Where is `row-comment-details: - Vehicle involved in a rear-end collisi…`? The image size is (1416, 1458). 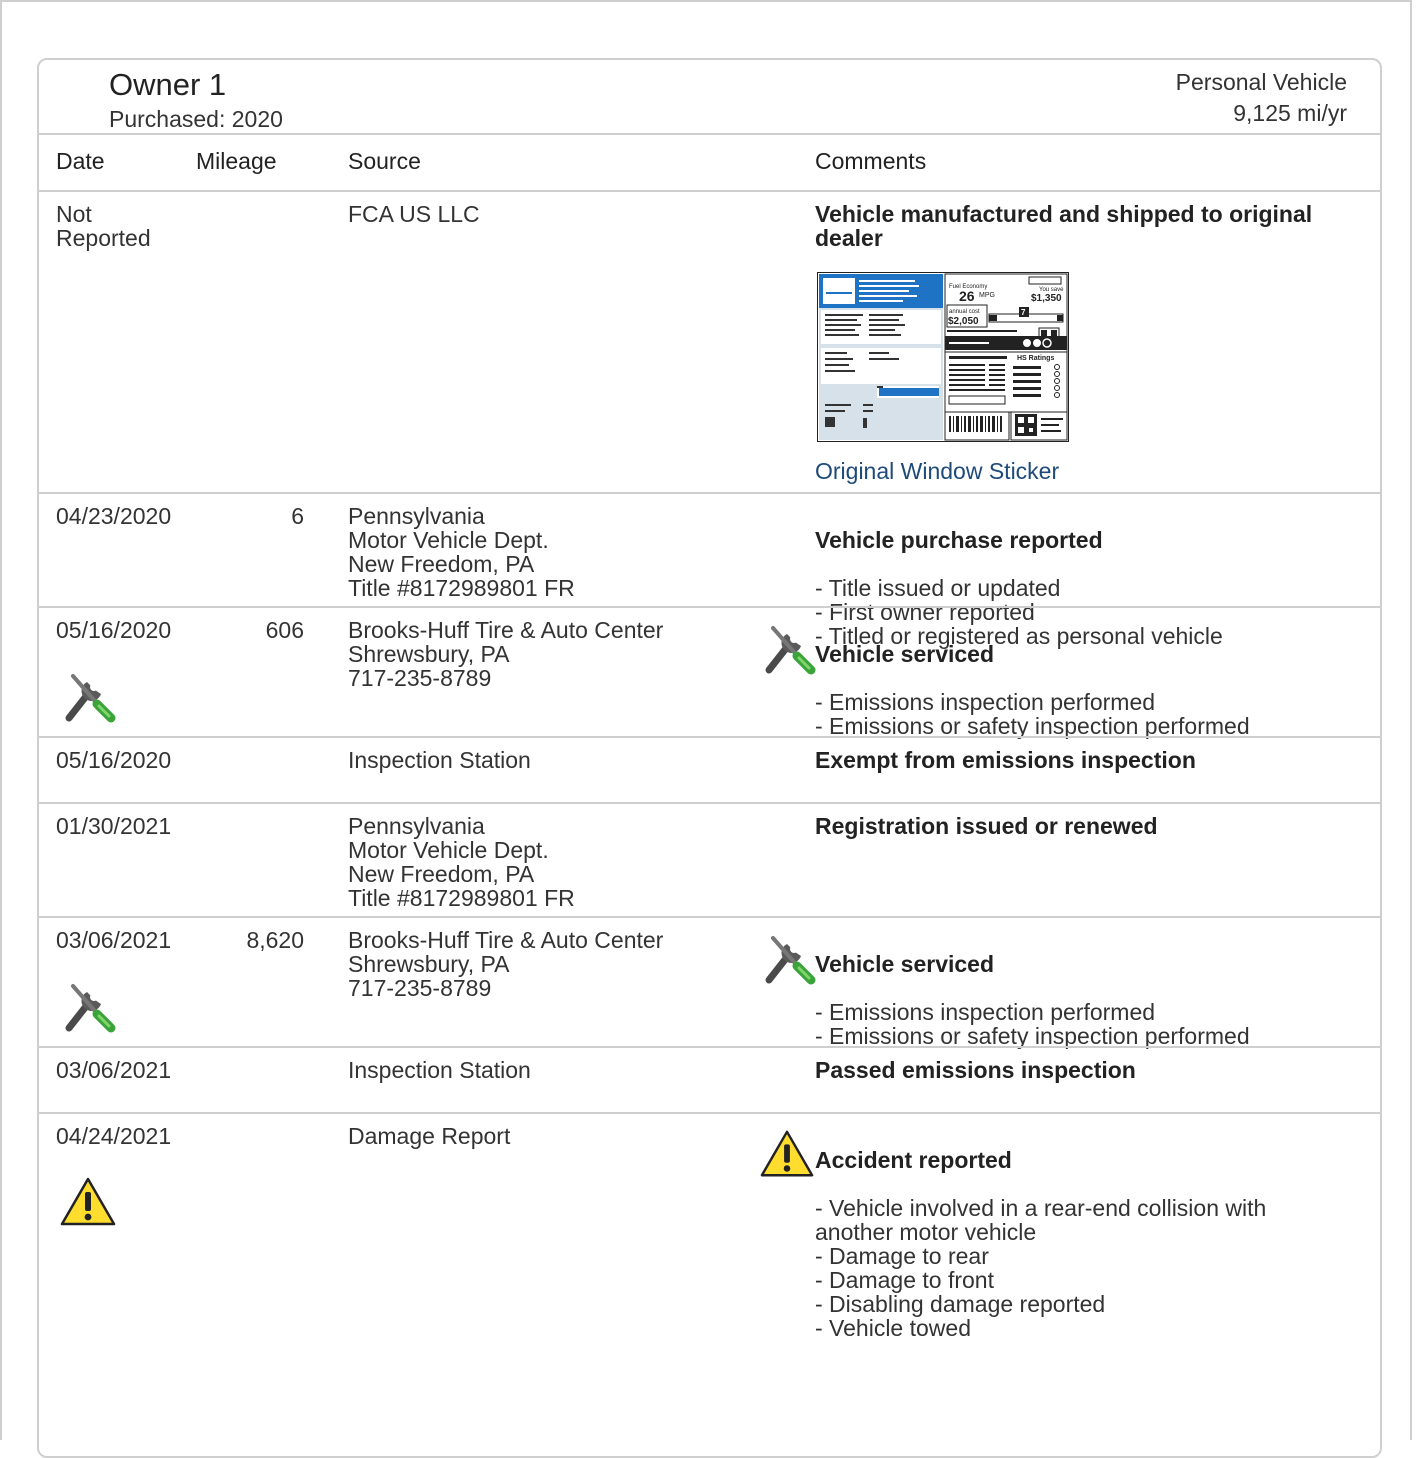 row-comment-details: - Vehicle involved in a rear-end collisi… is located at coordinates (1041, 1268).